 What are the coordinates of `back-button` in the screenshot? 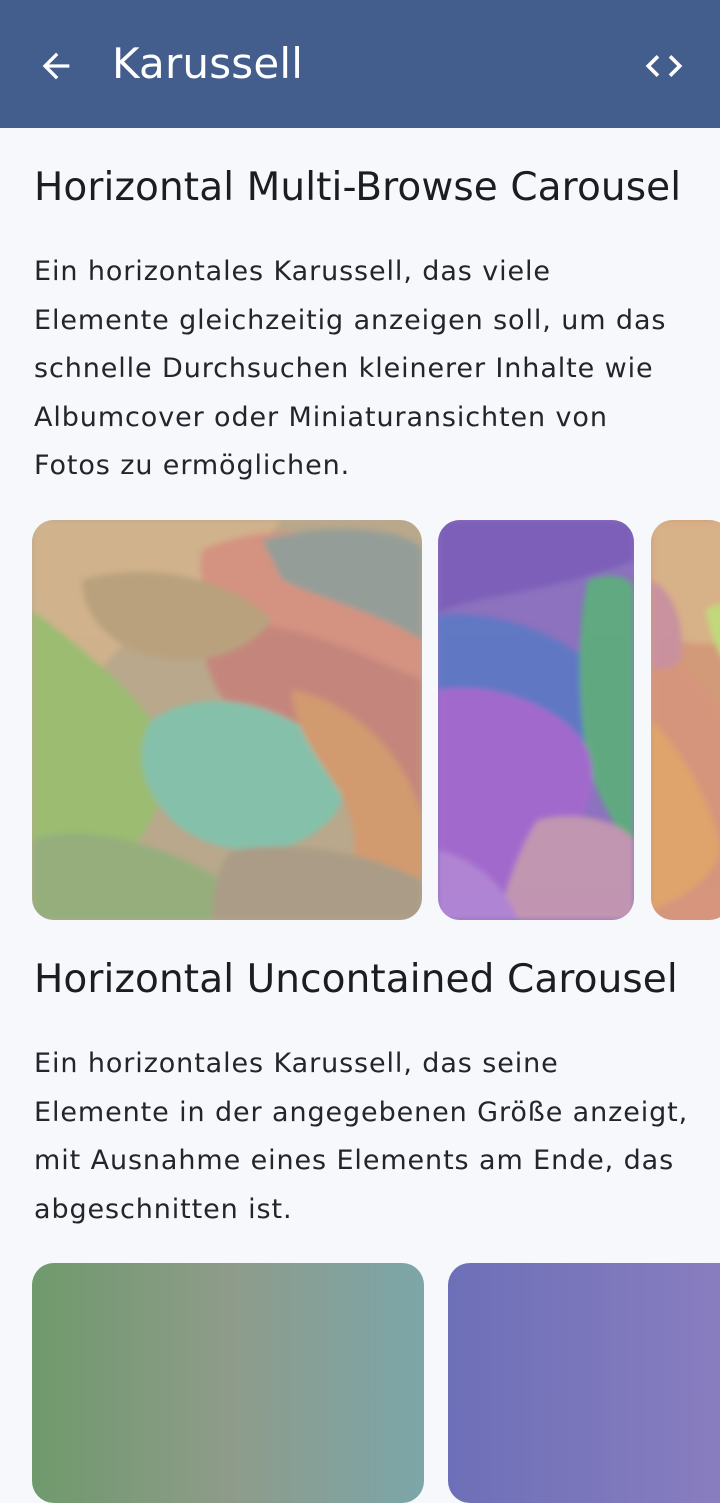 It's located at (56, 66).